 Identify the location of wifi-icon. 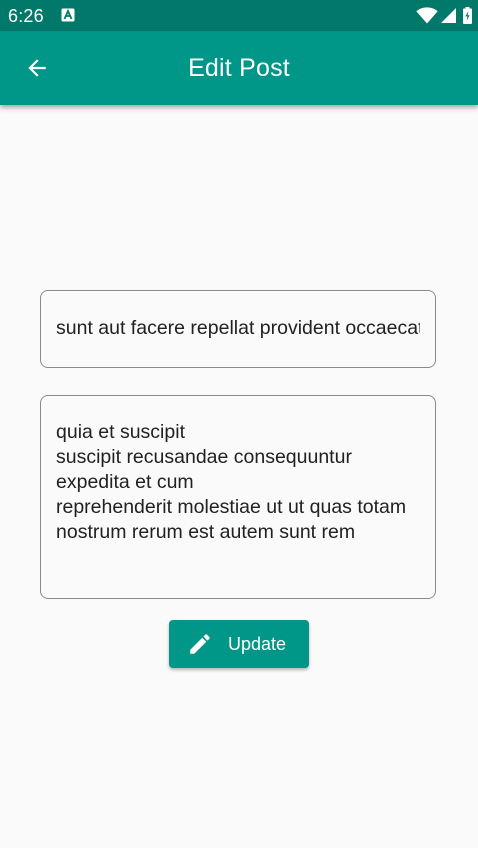
(427, 15).